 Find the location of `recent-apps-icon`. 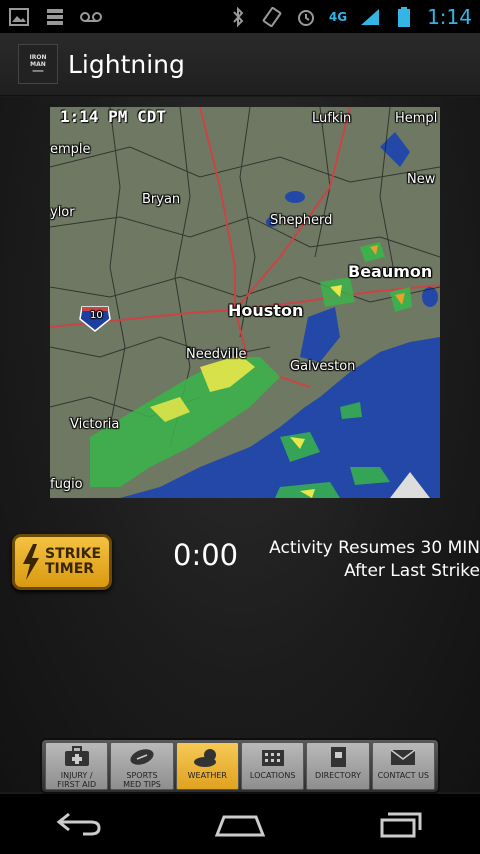

recent-apps-icon is located at coordinates (401, 825).